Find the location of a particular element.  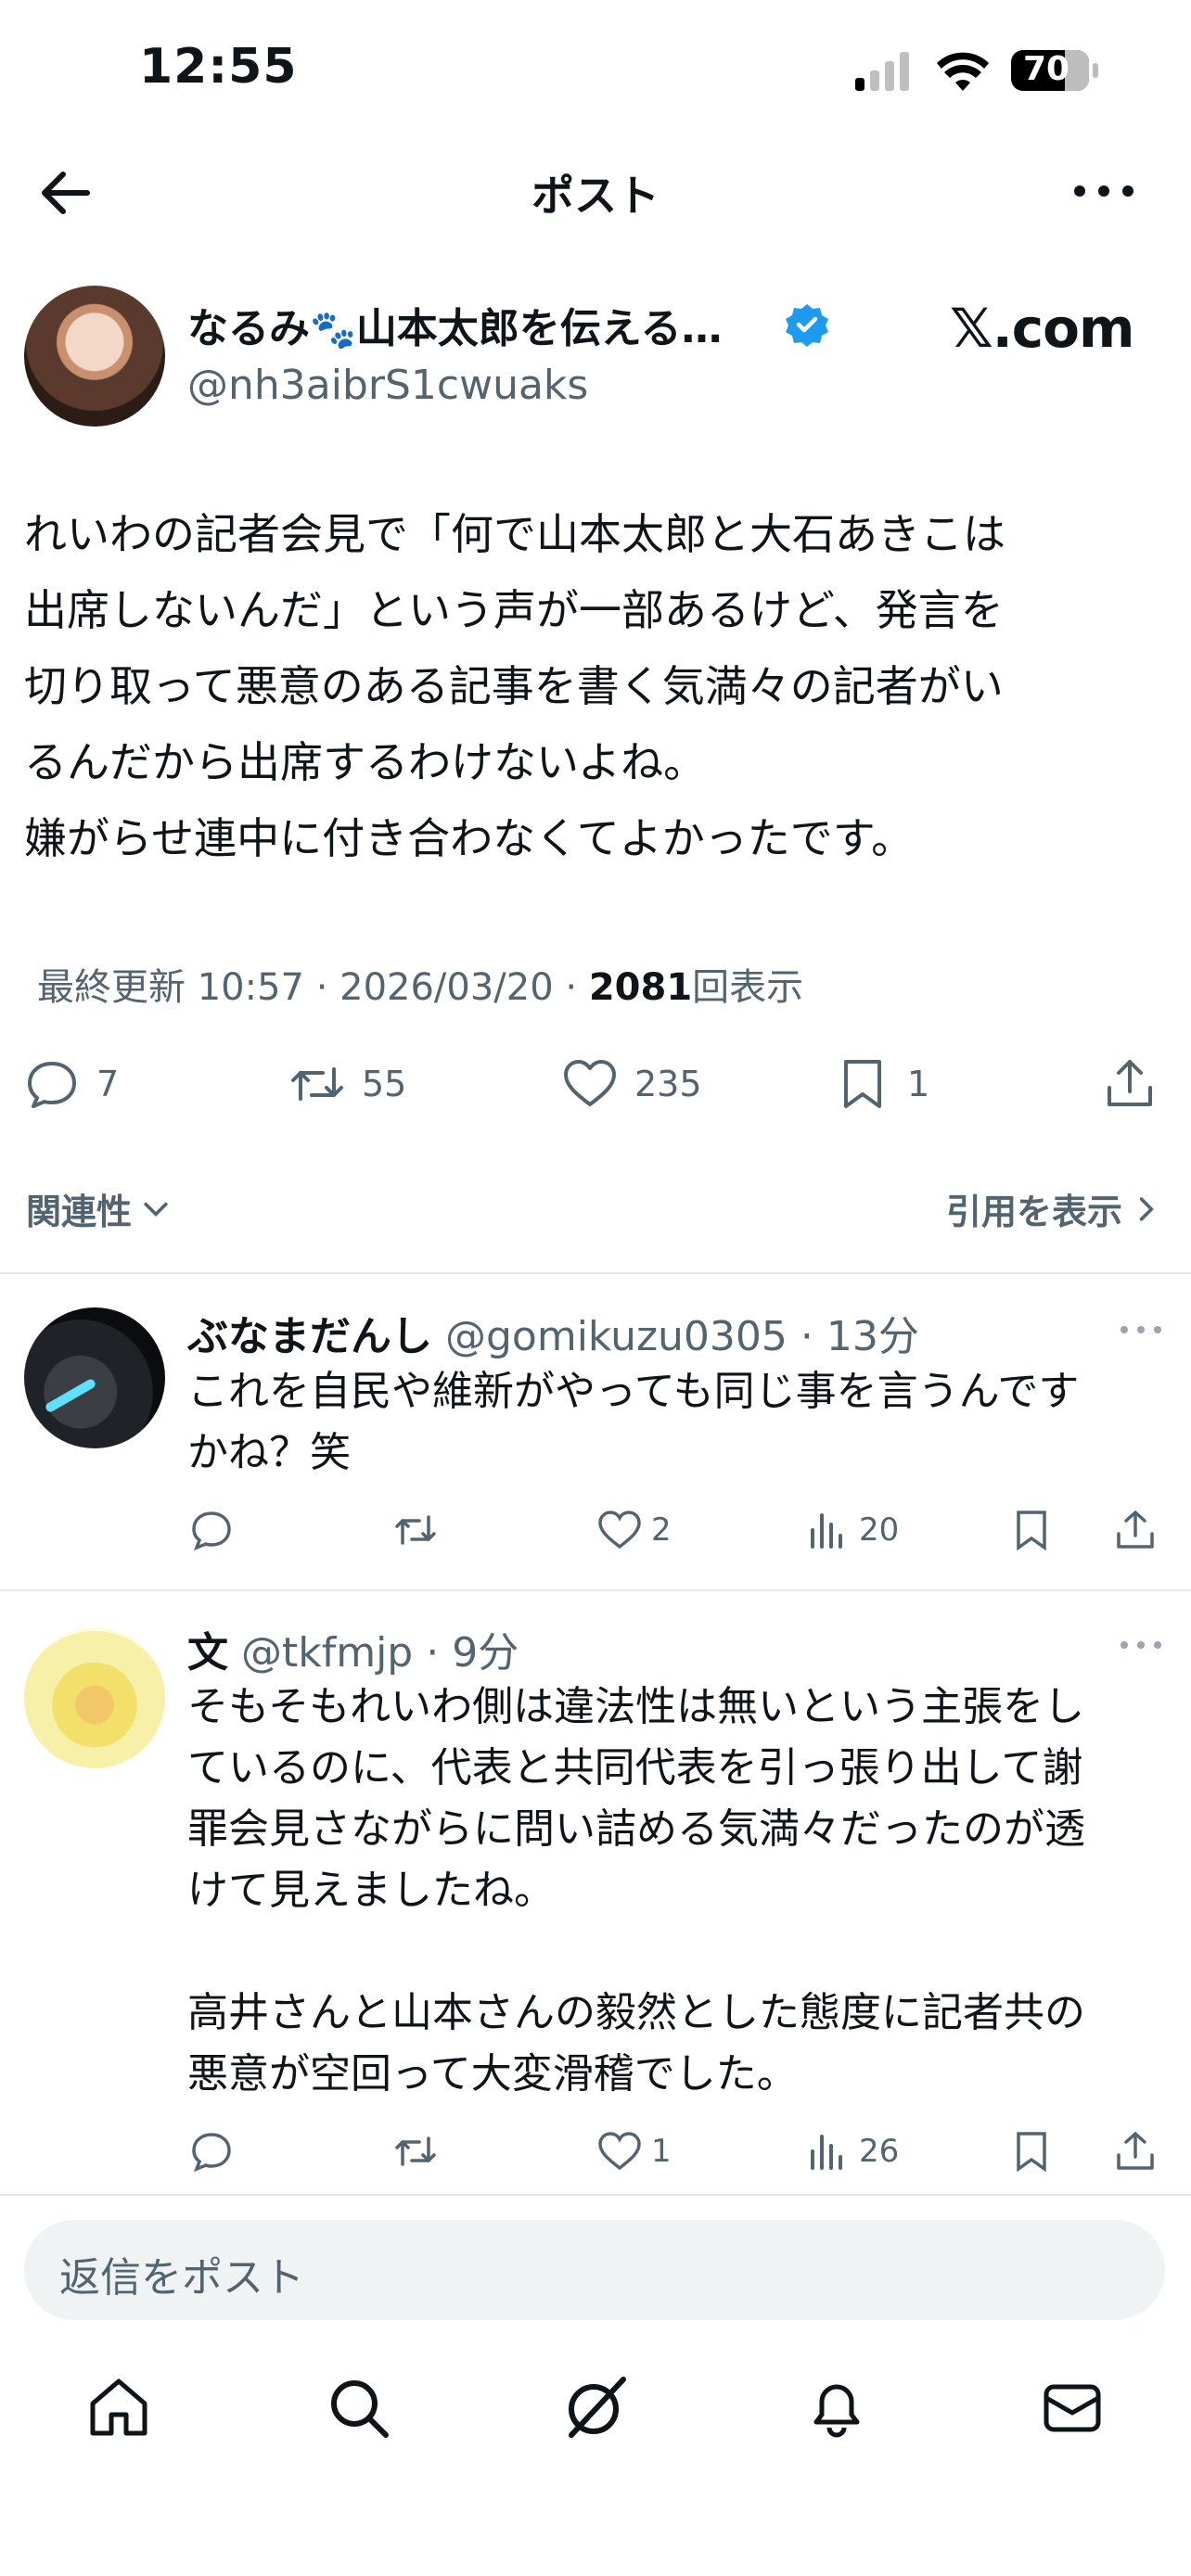

nav-search-button is located at coordinates (358, 2407).